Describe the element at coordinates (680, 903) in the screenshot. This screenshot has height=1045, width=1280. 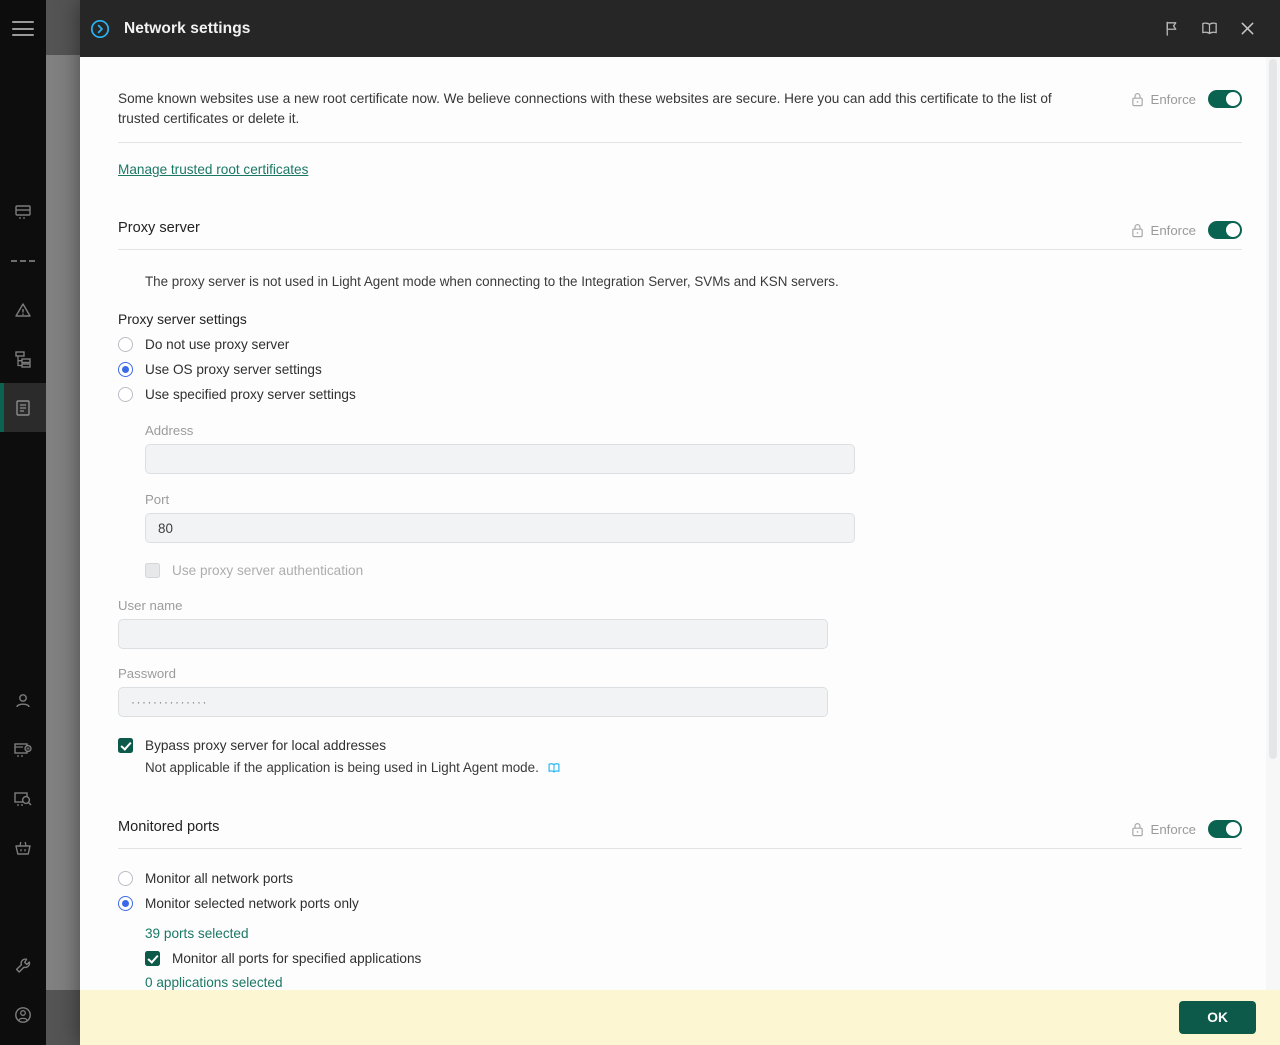
I see `radio-monitor-selected-ports: Monitor selected network ports only` at that location.